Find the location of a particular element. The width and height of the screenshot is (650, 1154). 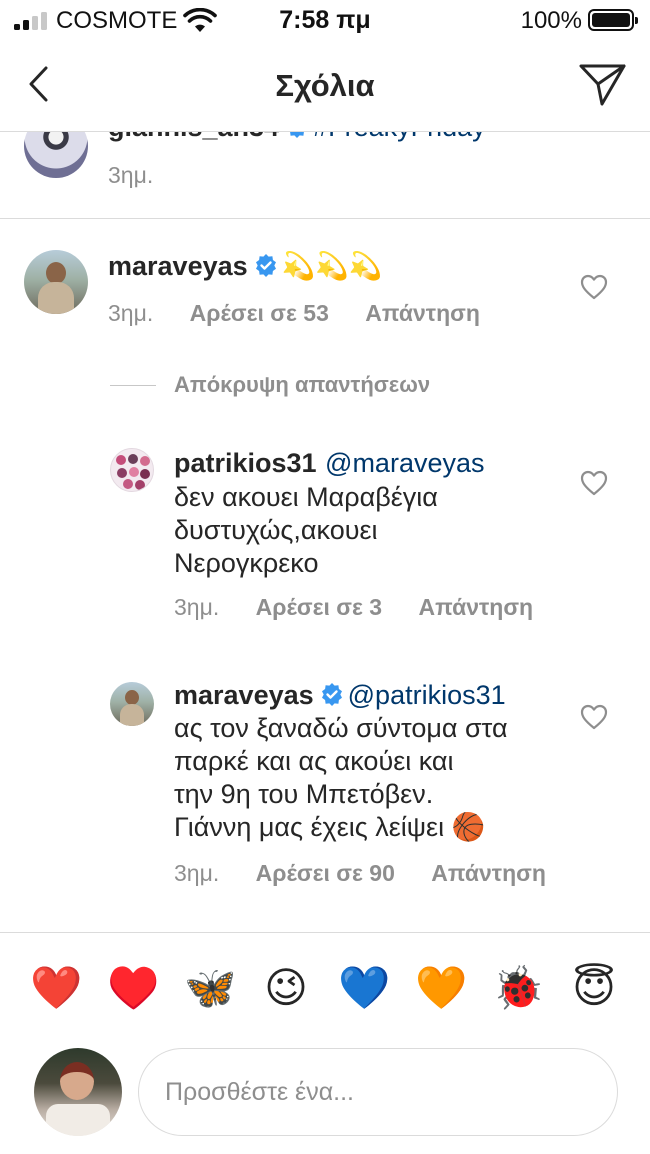

comment-text: 💫💫💫 is located at coordinates (332, 266).